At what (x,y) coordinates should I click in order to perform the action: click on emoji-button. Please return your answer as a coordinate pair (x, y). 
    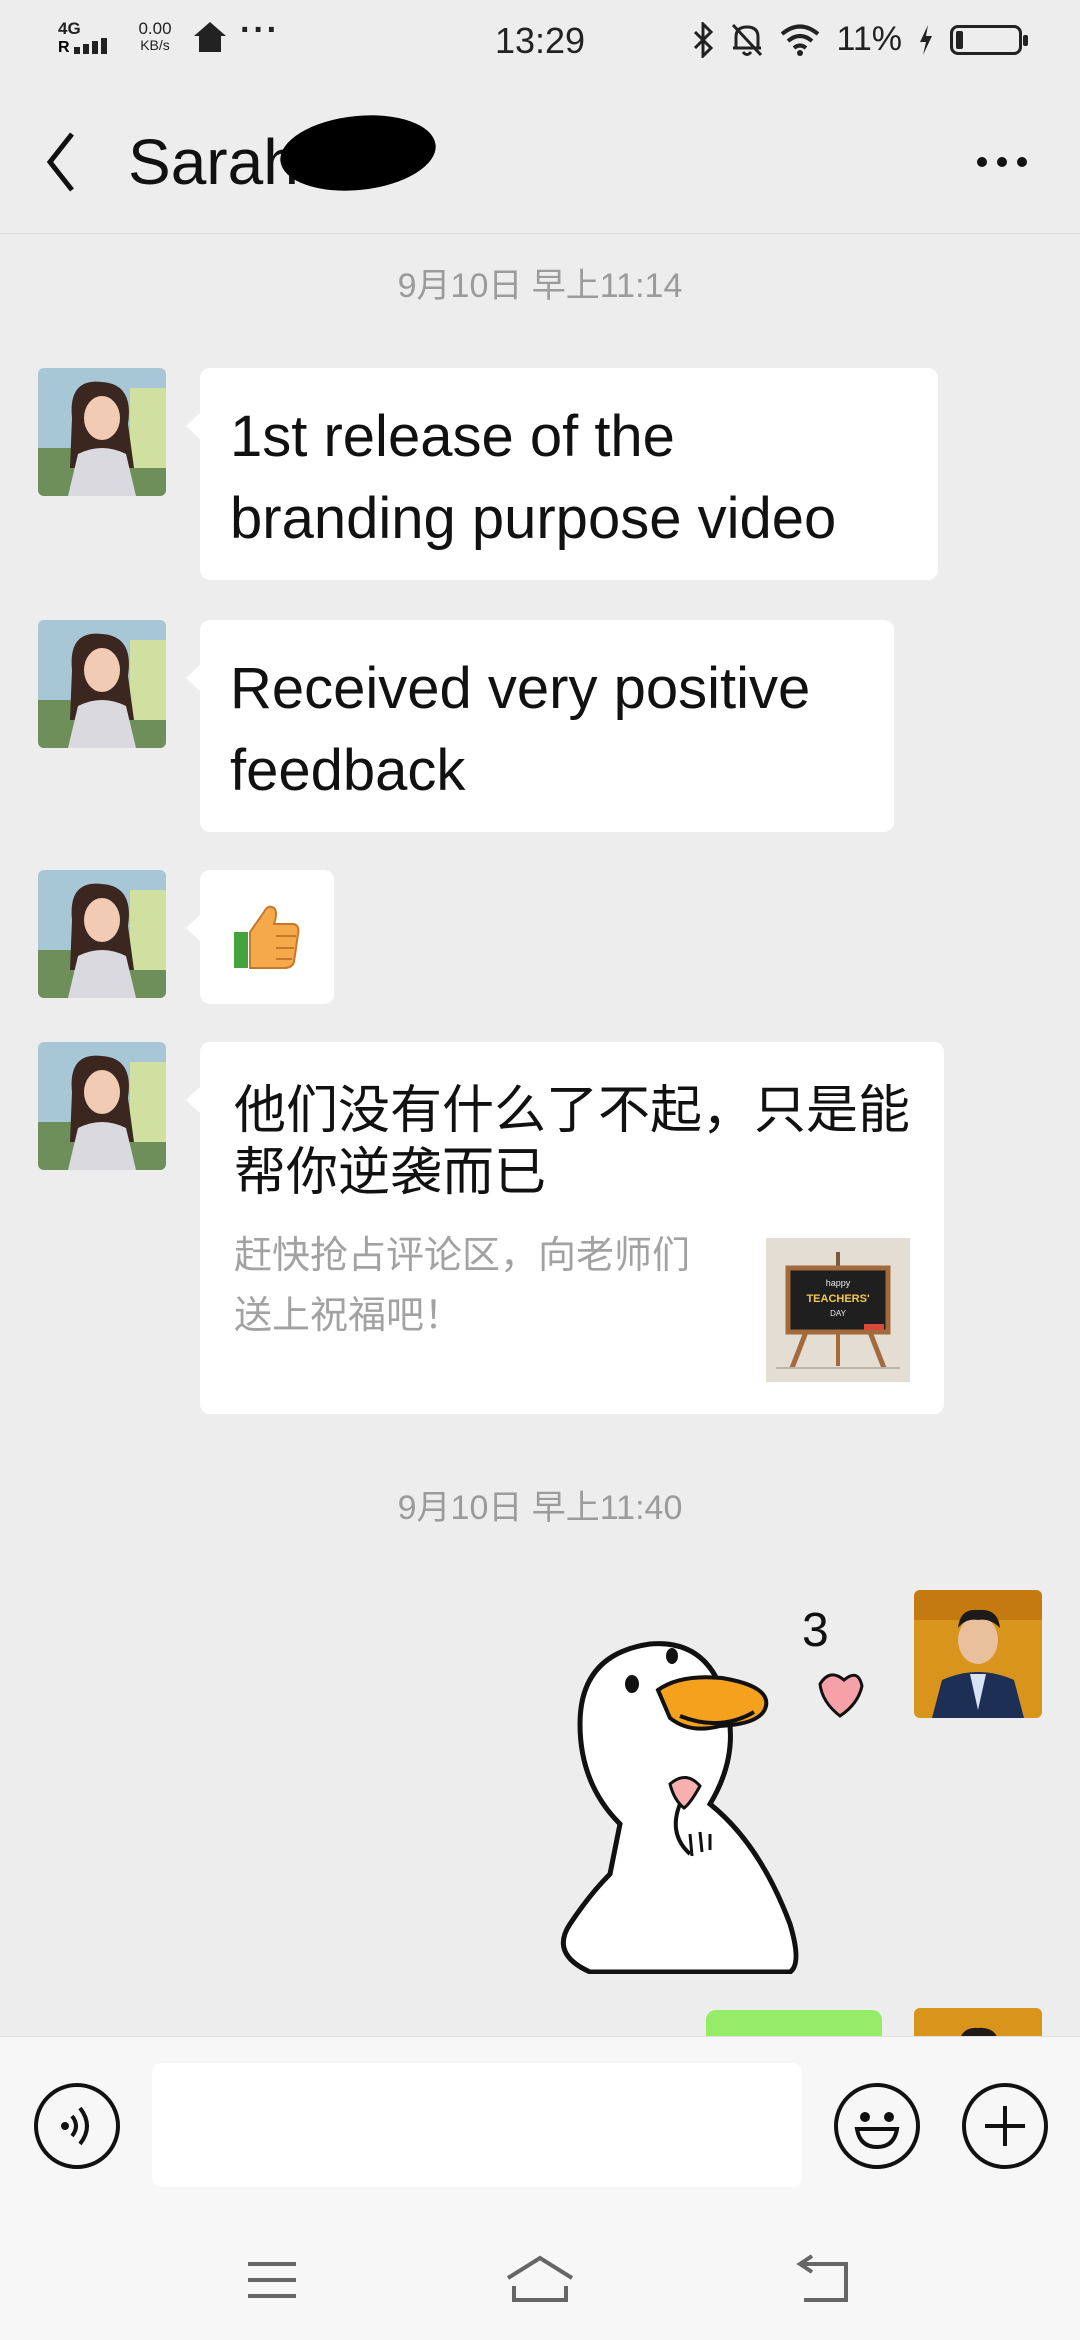
    Looking at the image, I should click on (877, 2126).